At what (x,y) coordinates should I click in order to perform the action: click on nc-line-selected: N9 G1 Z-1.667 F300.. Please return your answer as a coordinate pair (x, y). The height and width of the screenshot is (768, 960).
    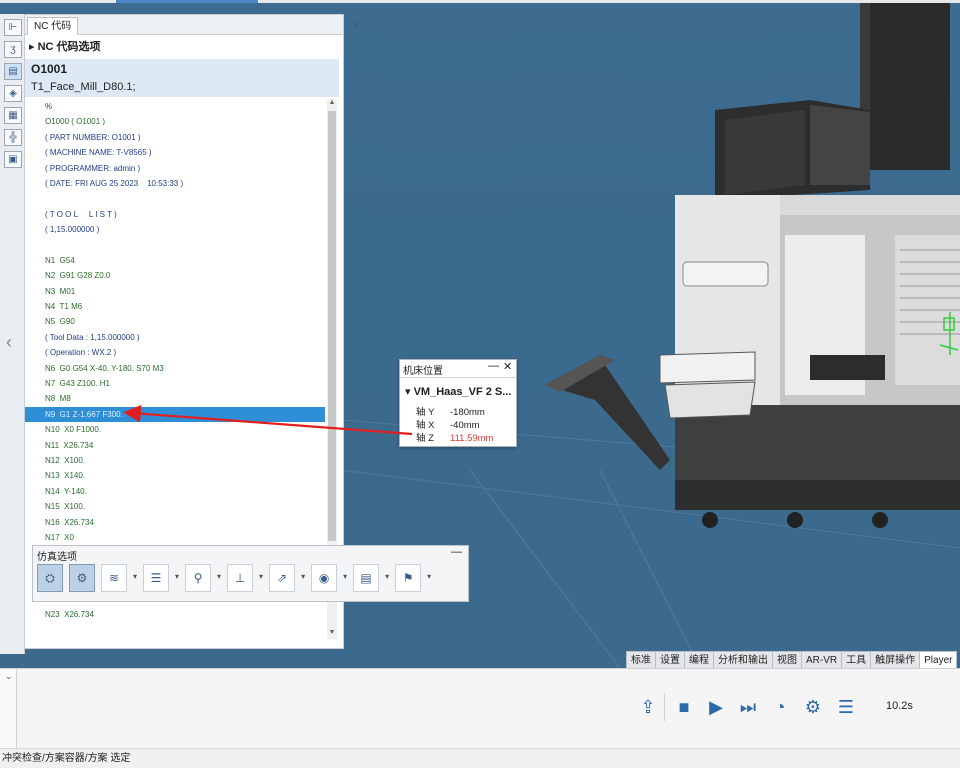
    Looking at the image, I should click on (175, 414).